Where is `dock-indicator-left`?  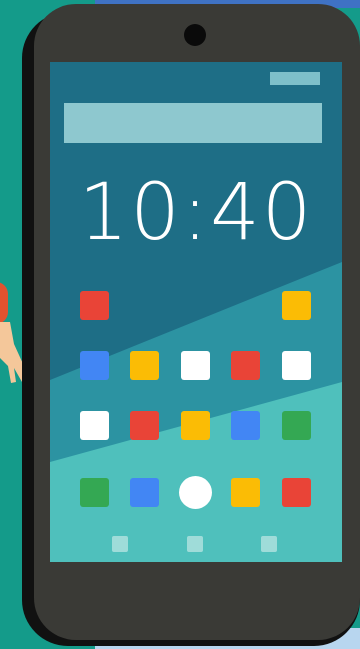 dock-indicator-left is located at coordinates (120, 544).